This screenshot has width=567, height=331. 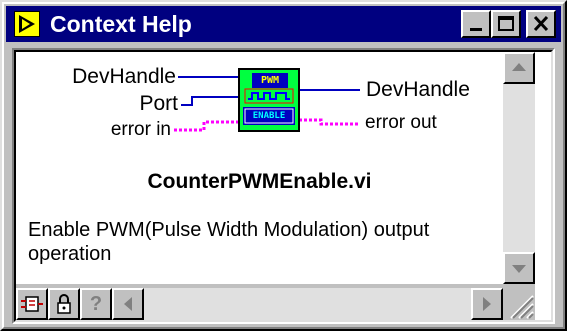 I want to click on simple-diagram-button, so click(x=32, y=304).